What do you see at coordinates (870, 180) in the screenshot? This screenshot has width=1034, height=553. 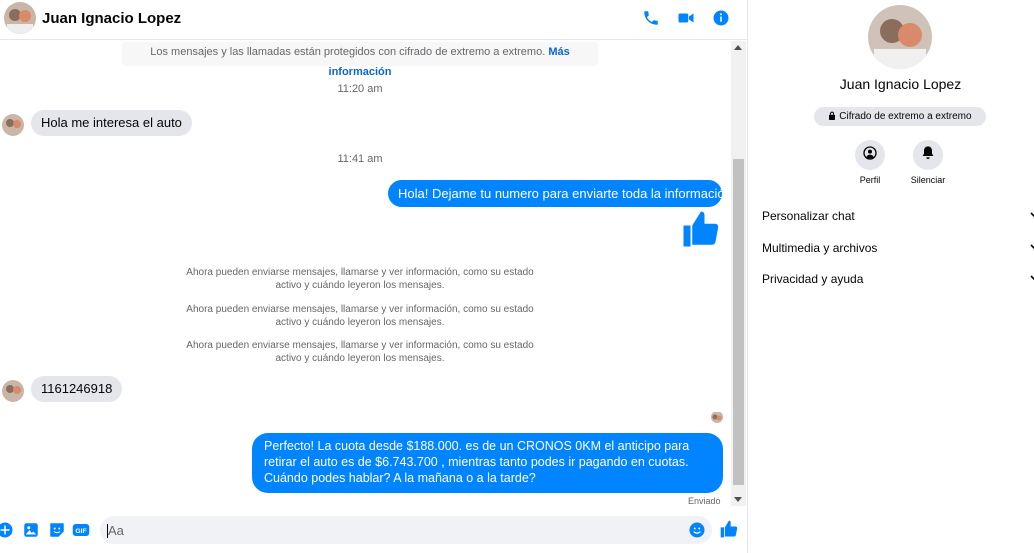 I see `profile-label: Perfil` at bounding box center [870, 180].